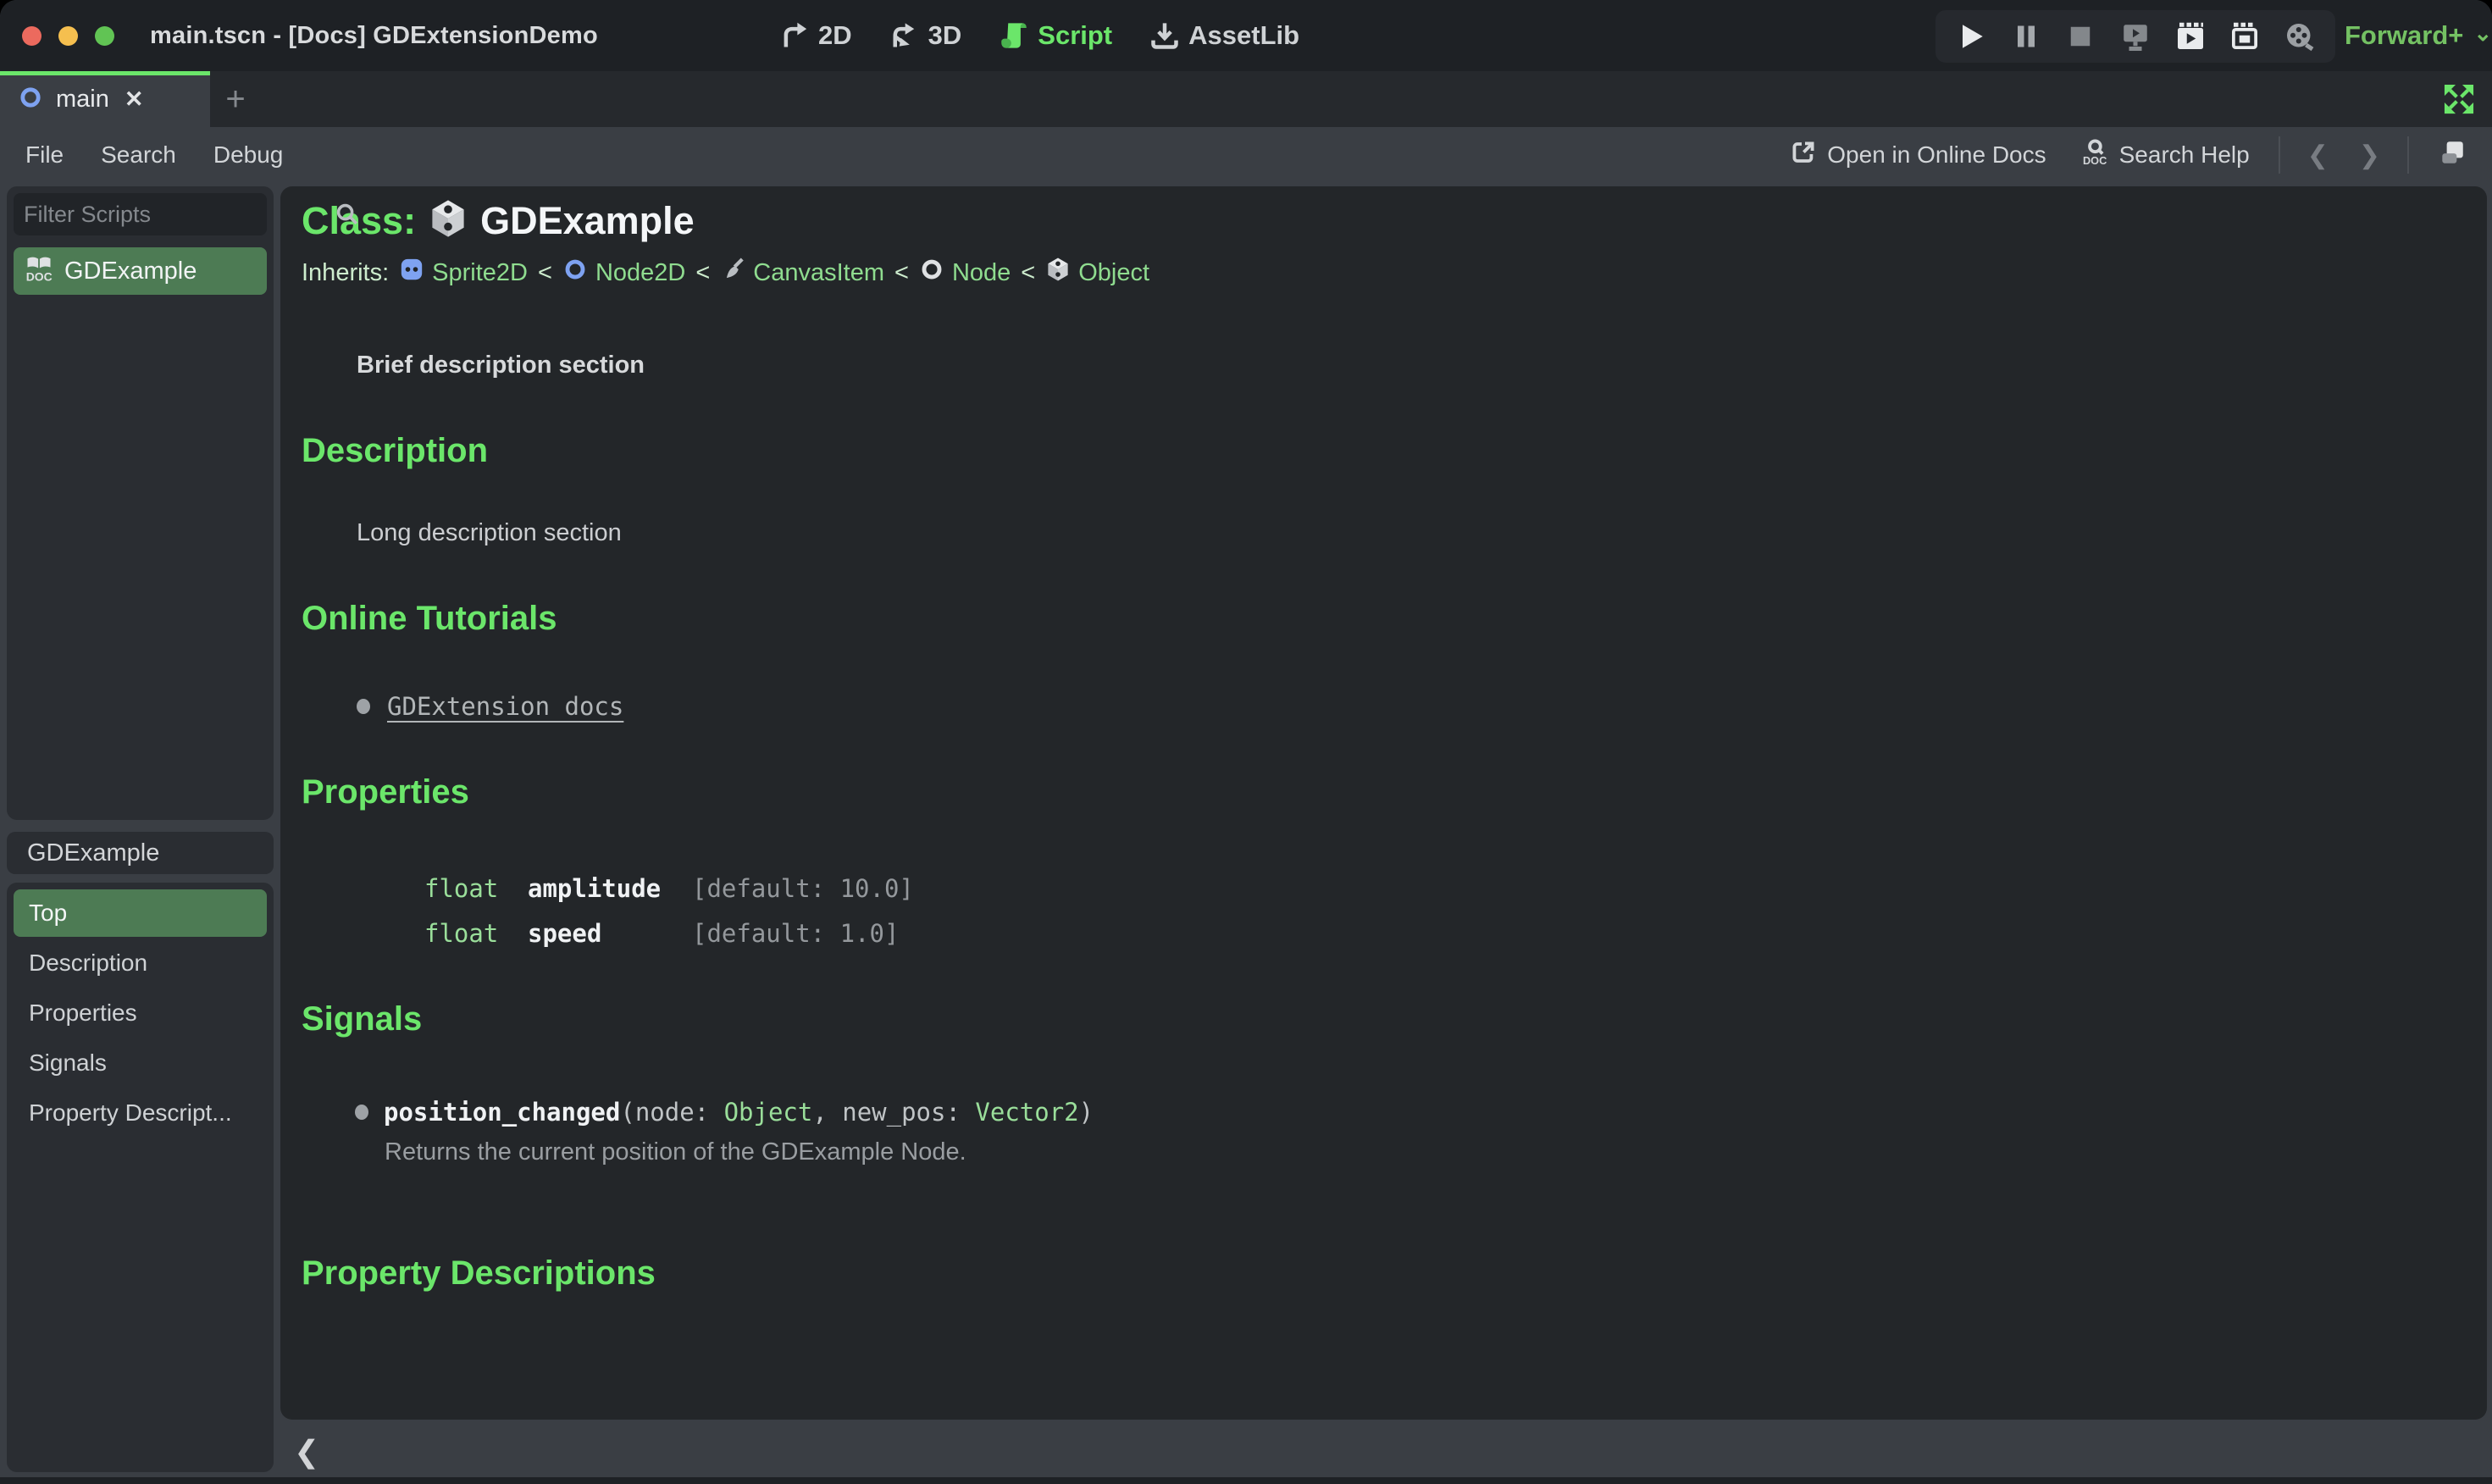 This screenshot has height=1484, width=2492. I want to click on panels-icon, so click(2452, 155).